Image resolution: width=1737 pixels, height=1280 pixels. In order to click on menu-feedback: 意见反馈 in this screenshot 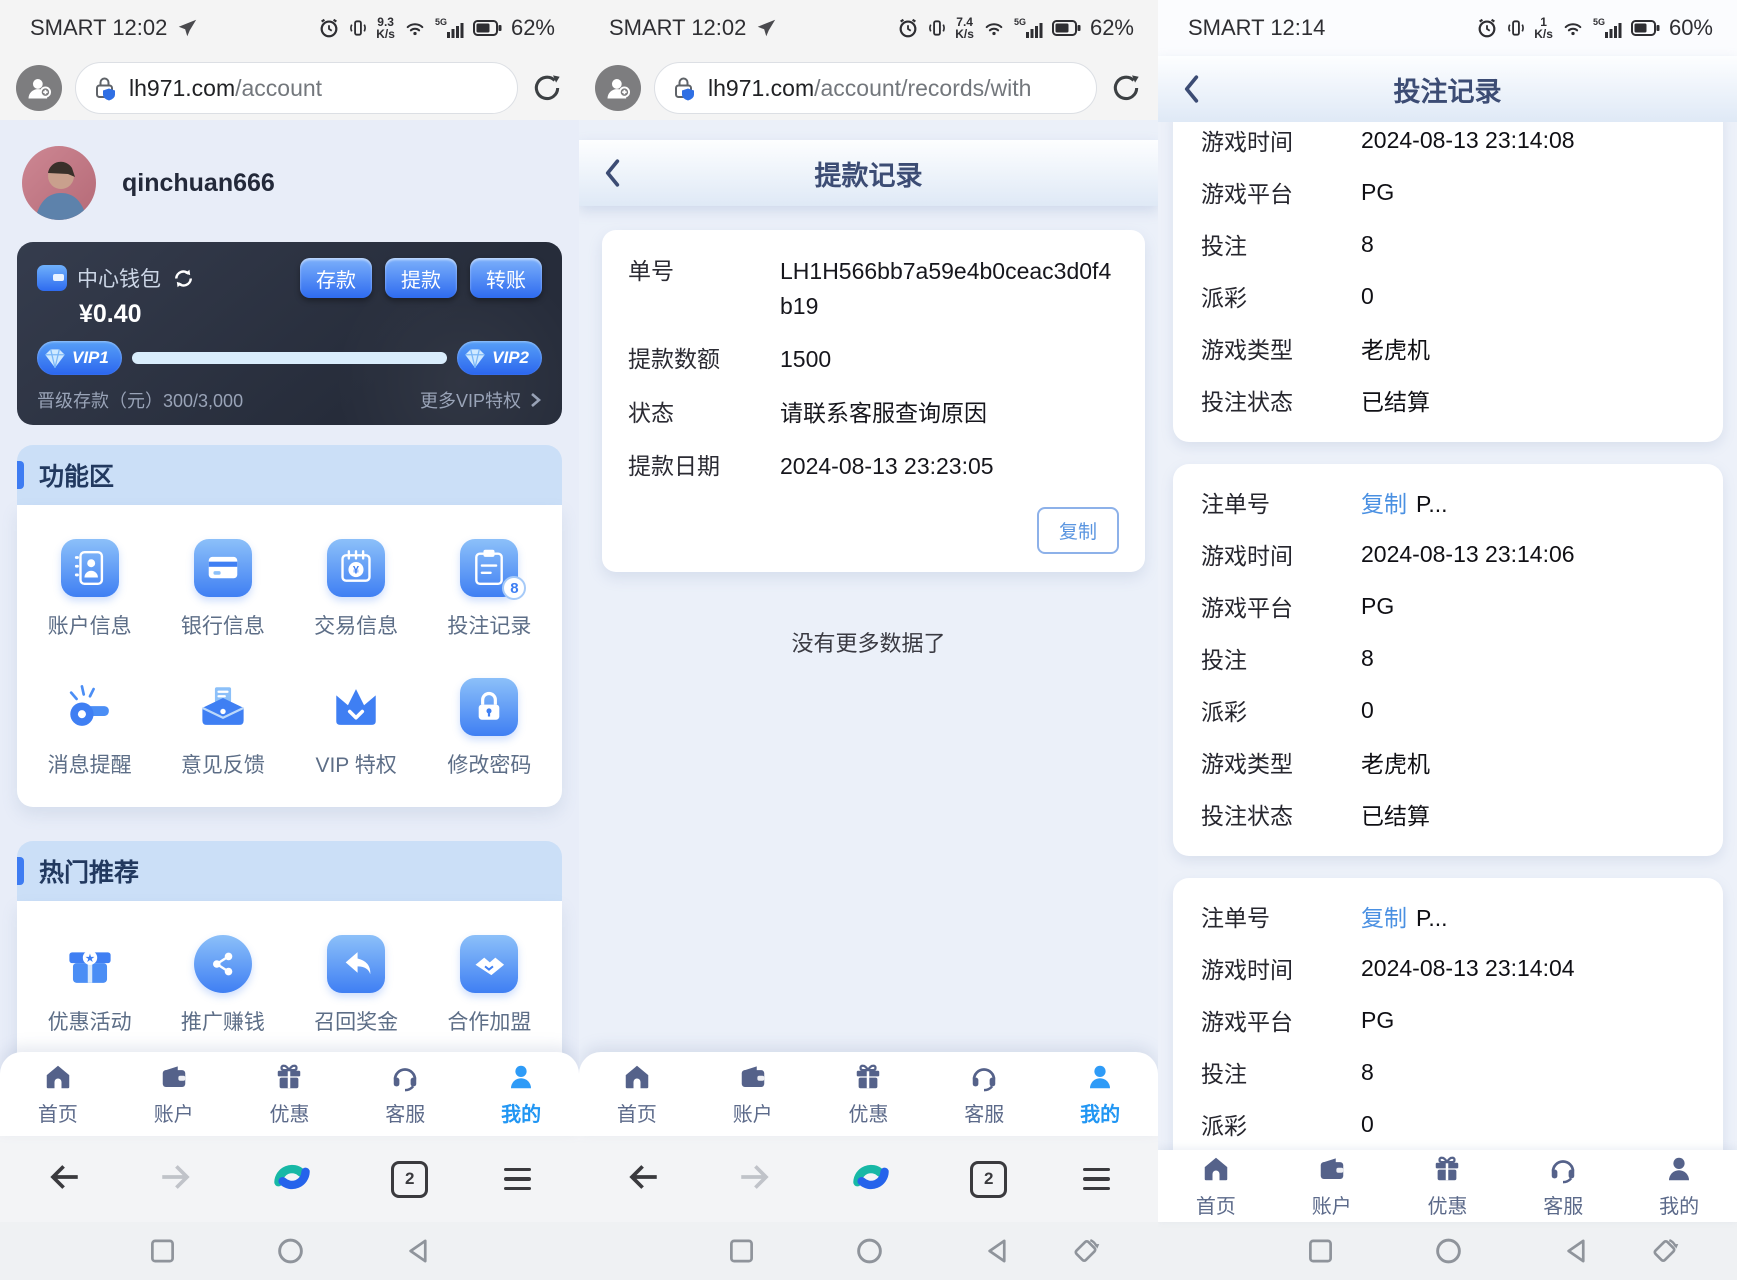, I will do `click(222, 728)`.